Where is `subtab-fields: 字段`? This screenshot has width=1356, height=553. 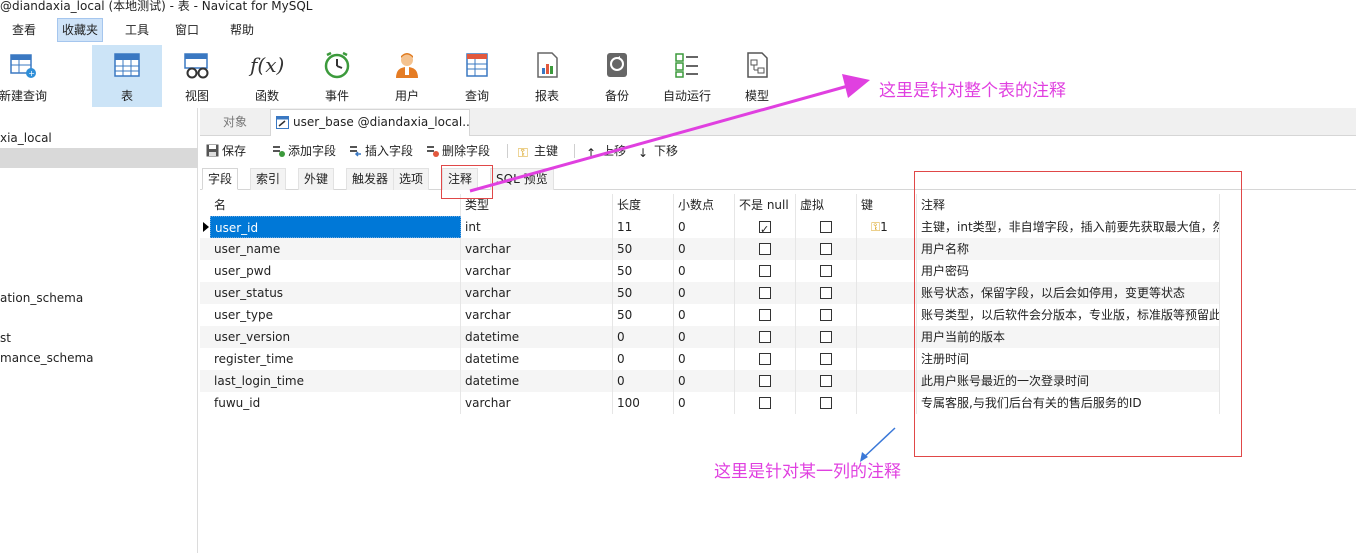 subtab-fields: 字段 is located at coordinates (220, 179).